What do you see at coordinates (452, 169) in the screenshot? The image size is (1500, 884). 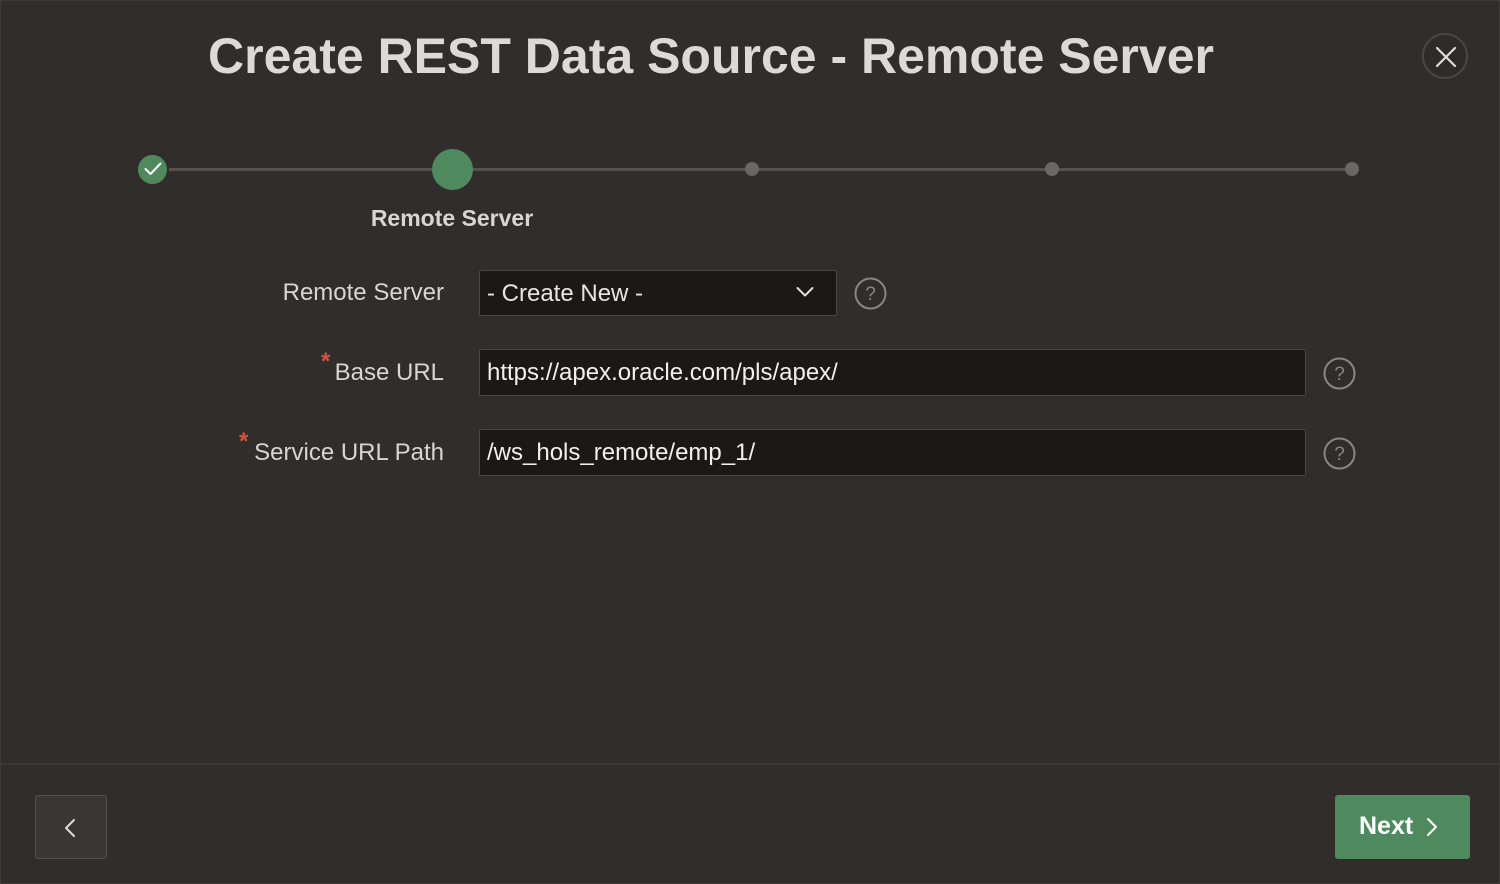 I see `wizard-step-2-current` at bounding box center [452, 169].